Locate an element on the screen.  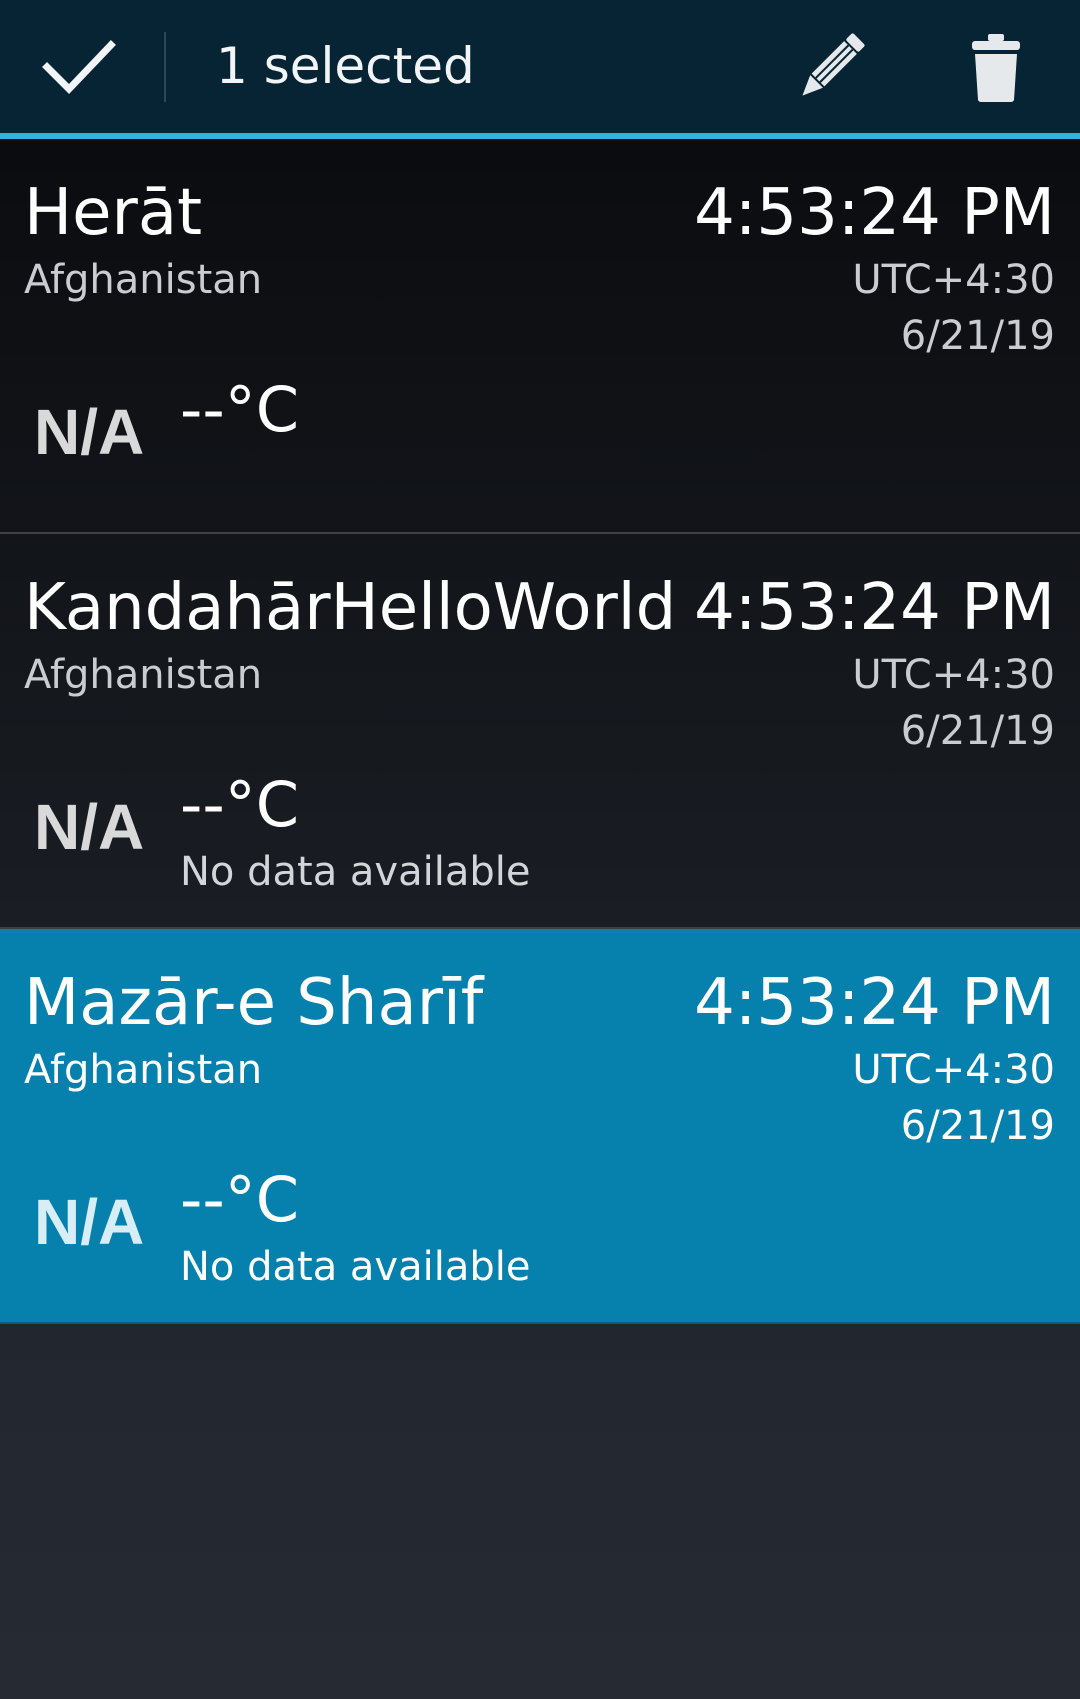
action-bar-divider is located at coordinates (165, 67).